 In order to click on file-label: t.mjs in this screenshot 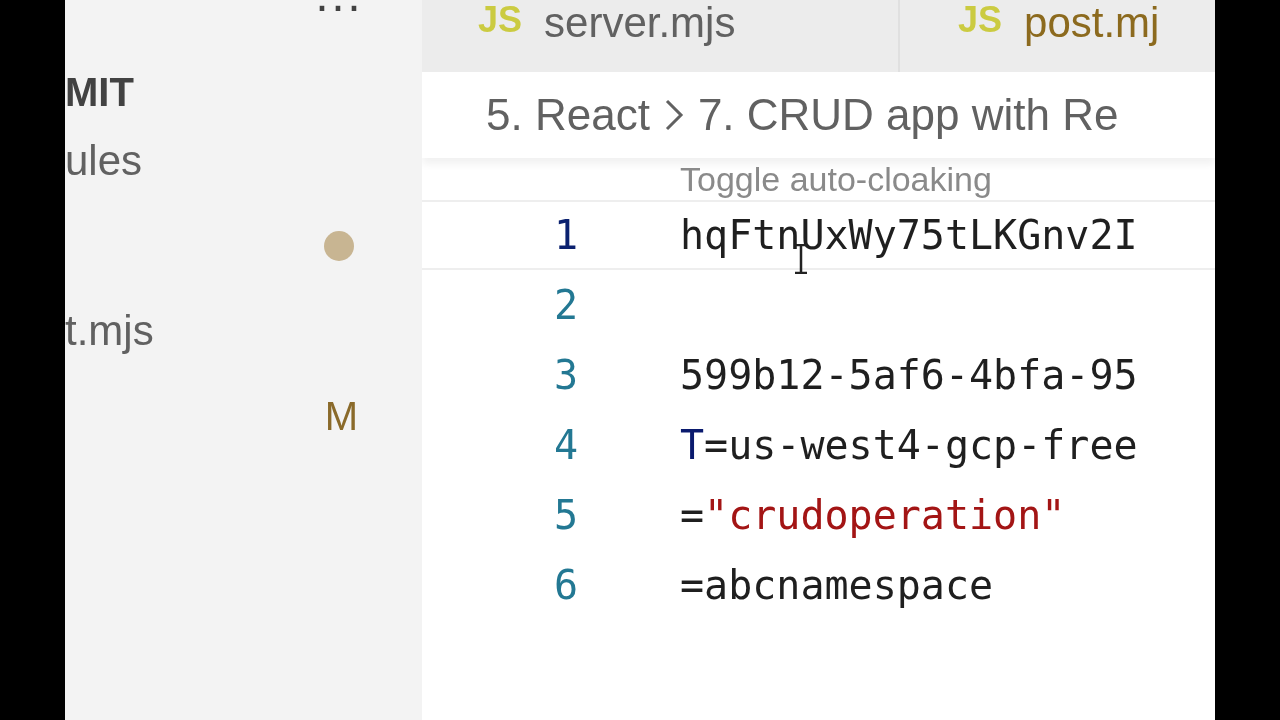, I will do `click(109, 330)`.